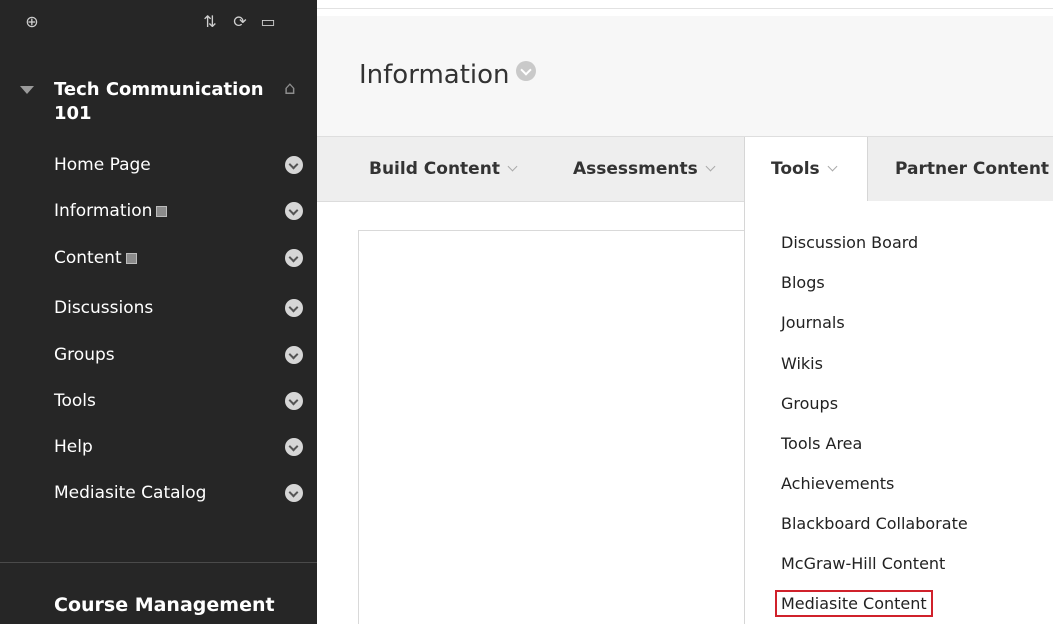 This screenshot has width=1053, height=624. Describe the element at coordinates (75, 401) in the screenshot. I see `sidebar-item-label: Tools` at that location.